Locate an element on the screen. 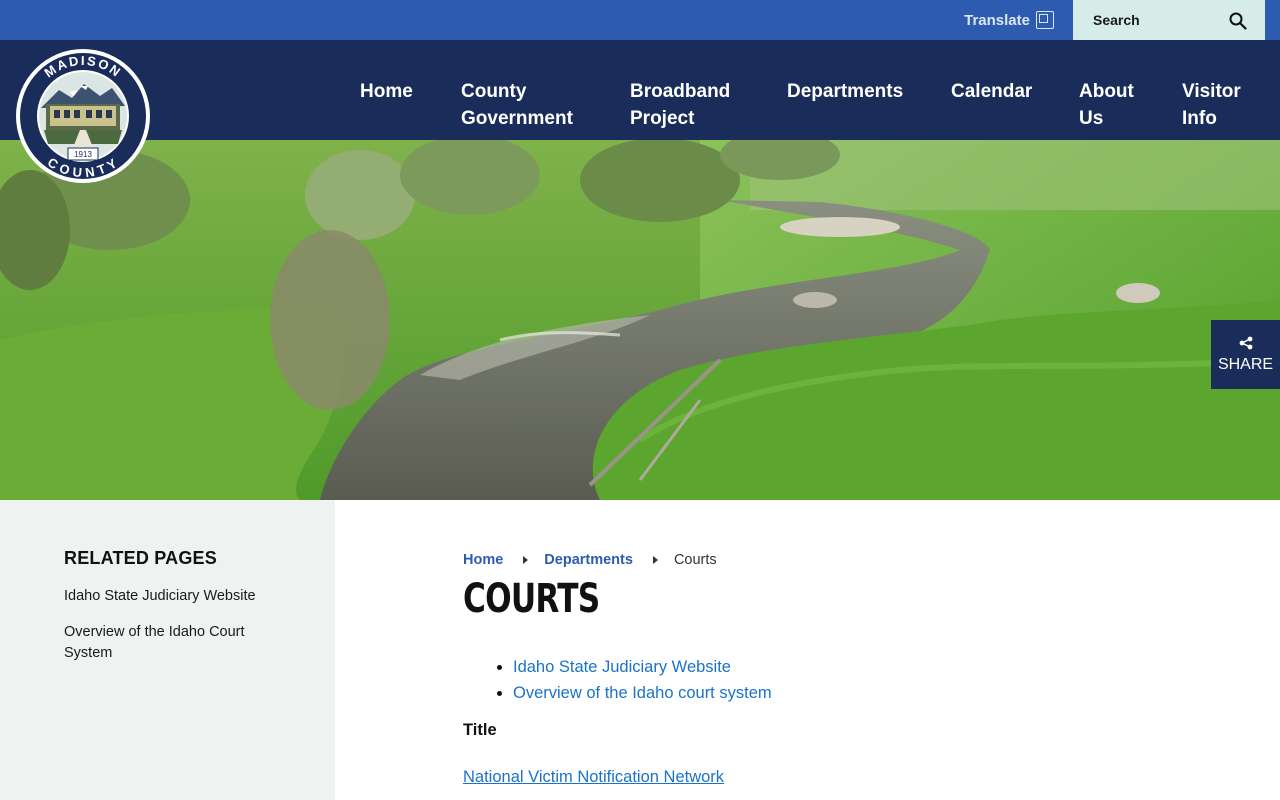 This screenshot has height=800, width=1280. breadcrumb-home: Home is located at coordinates (483, 560).